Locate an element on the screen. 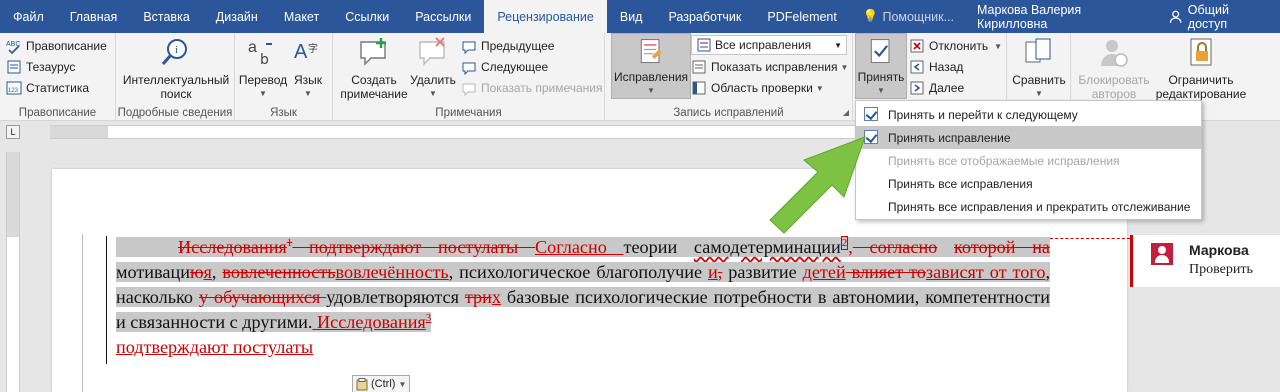 The height and width of the screenshot is (392, 1280). group-language: ab Перевод ▼ A字 Язык ▼ Язык is located at coordinates (284, 77).